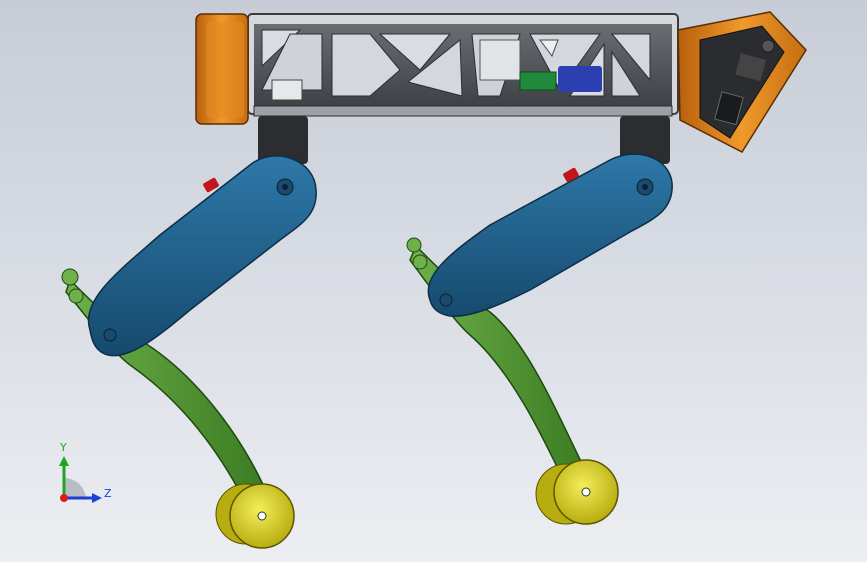  What do you see at coordinates (64, 498) in the screenshot?
I see `x-axis-point` at bounding box center [64, 498].